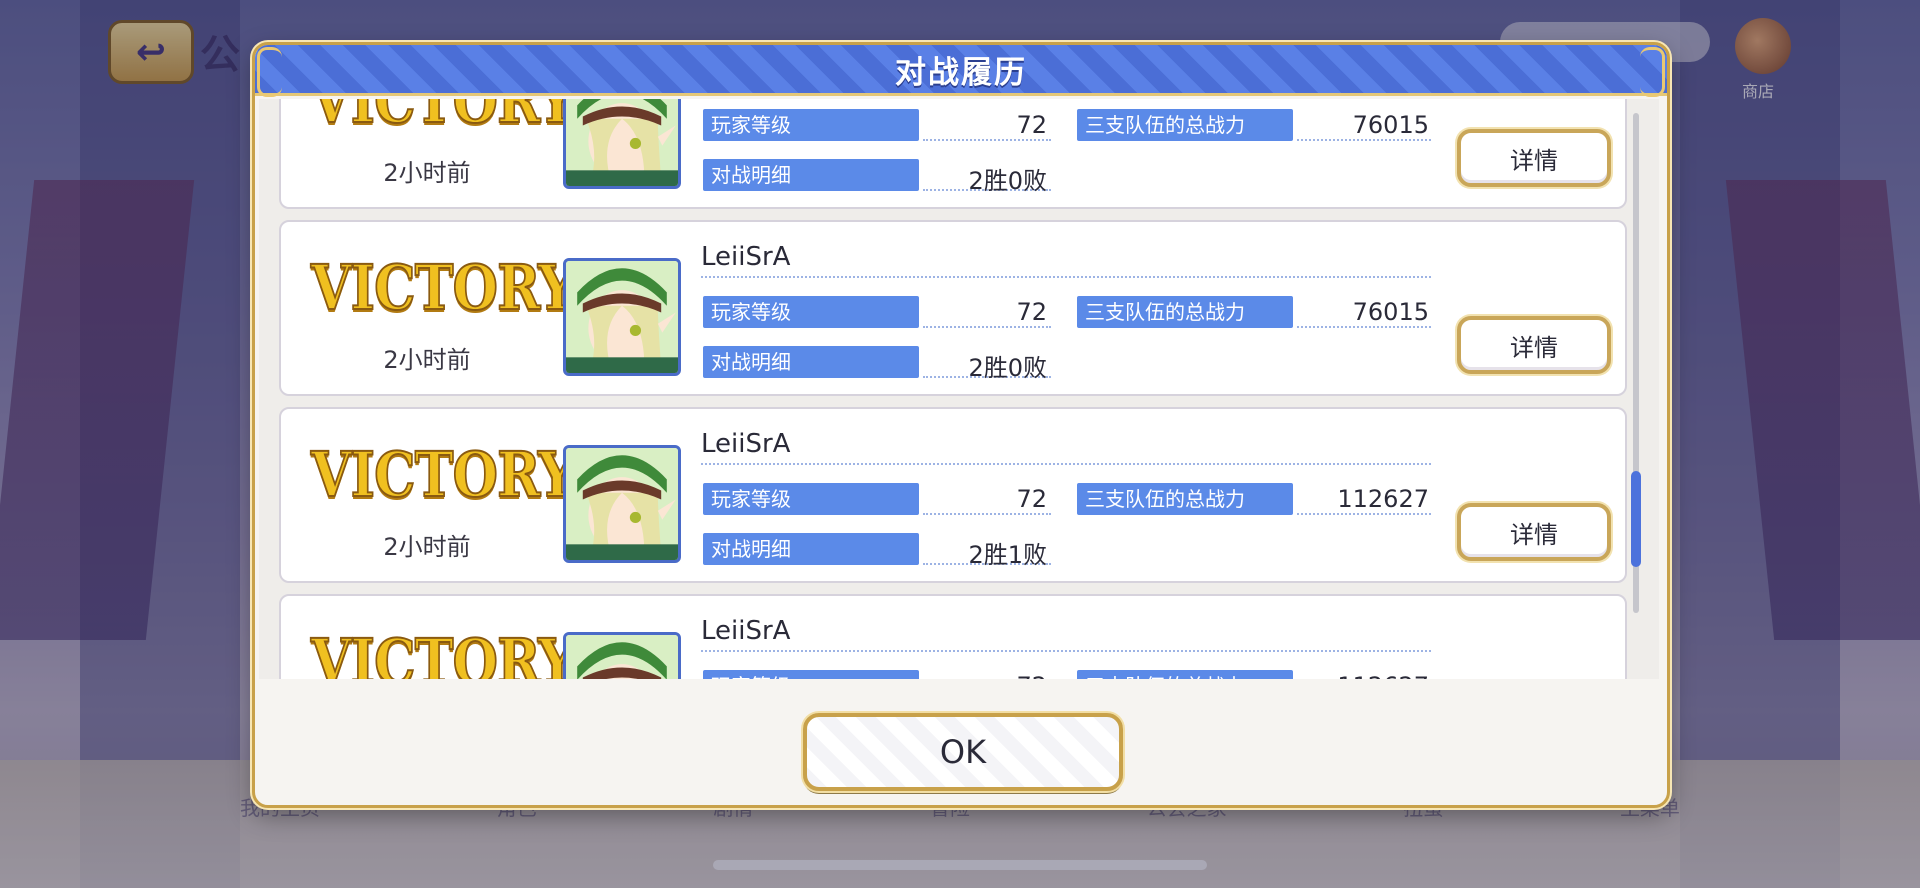 The width and height of the screenshot is (1920, 888). I want to click on dialog-title: 对战履历, so click(961, 72).